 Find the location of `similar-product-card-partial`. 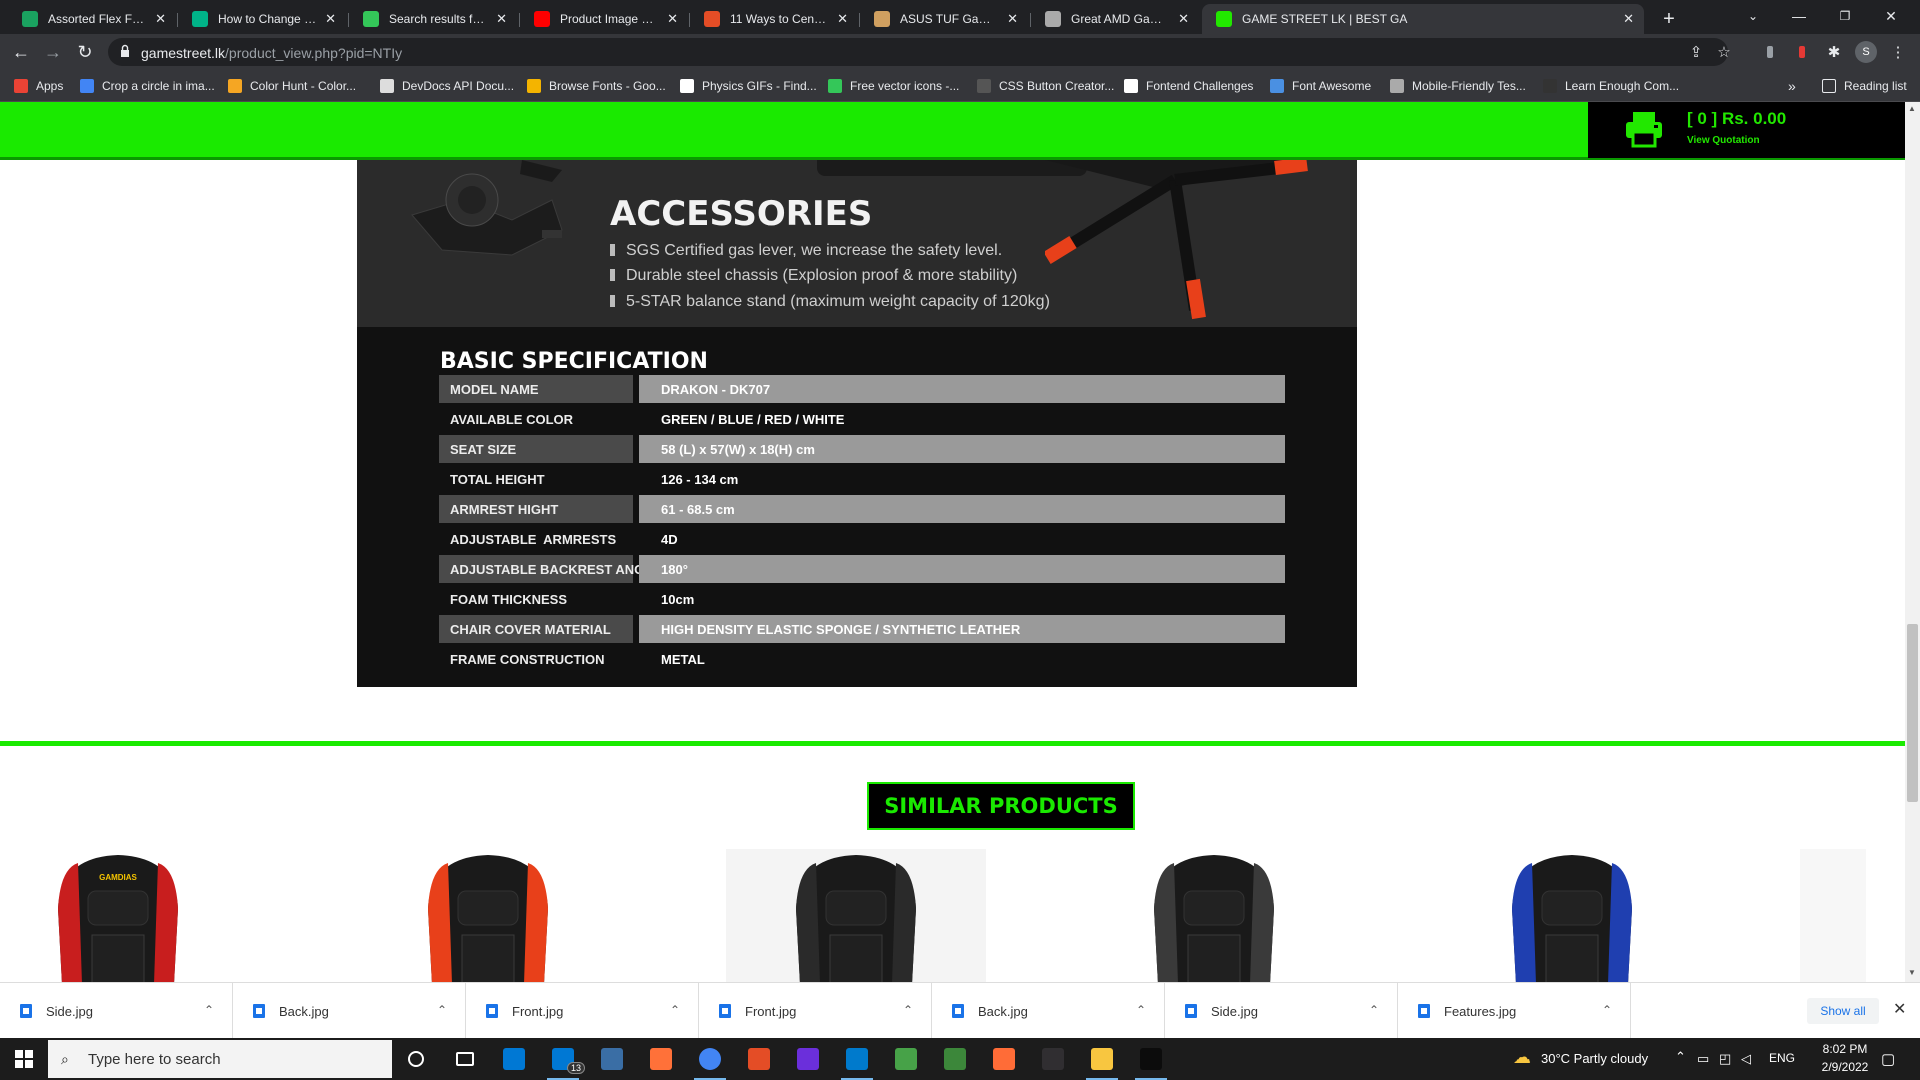

similar-product-card-partial is located at coordinates (1833, 915).